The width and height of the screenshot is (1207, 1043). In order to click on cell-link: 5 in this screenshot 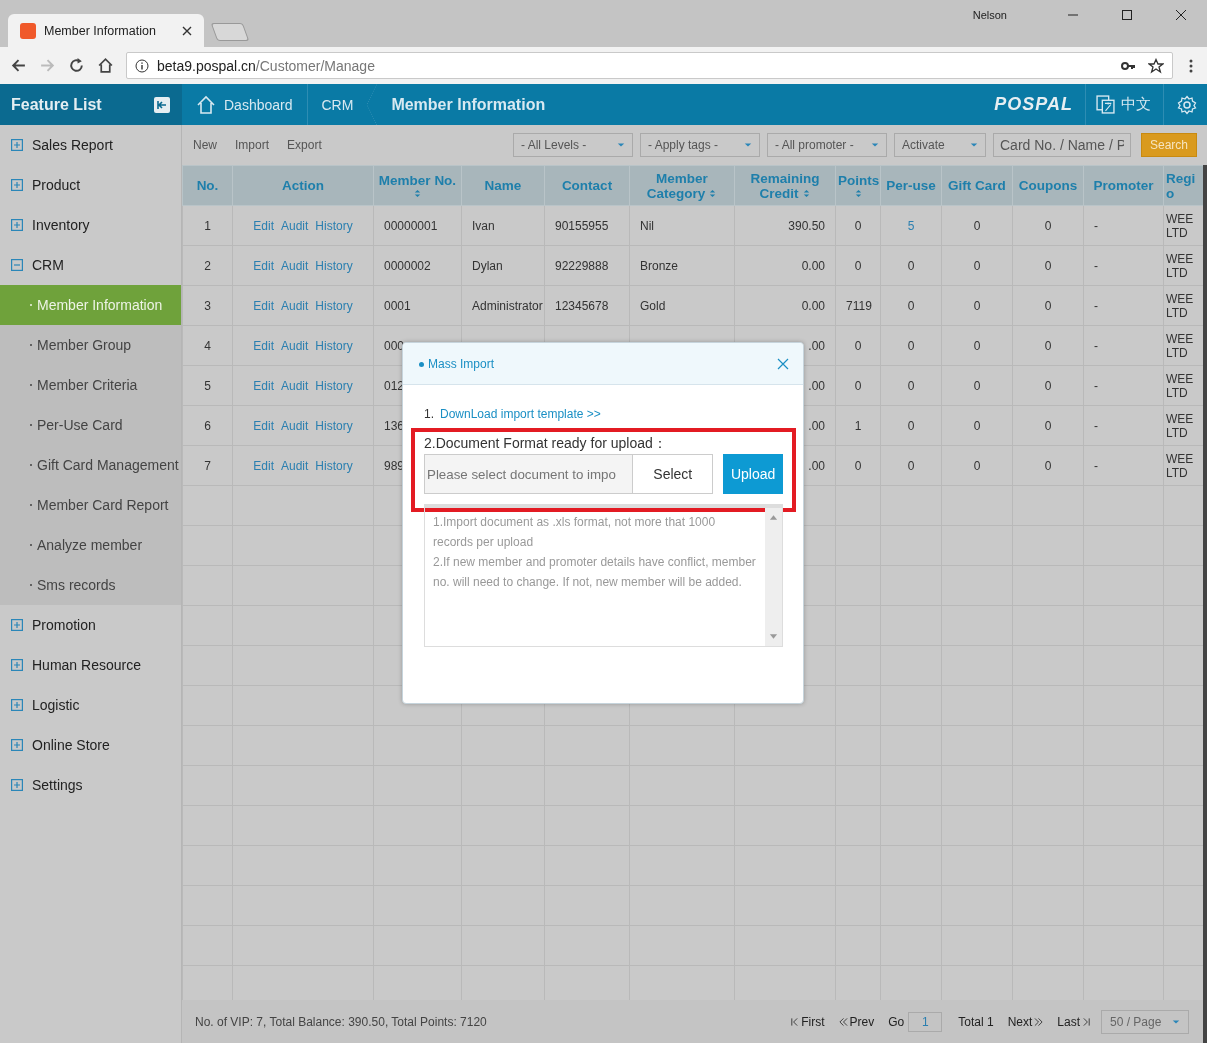, I will do `click(911, 225)`.